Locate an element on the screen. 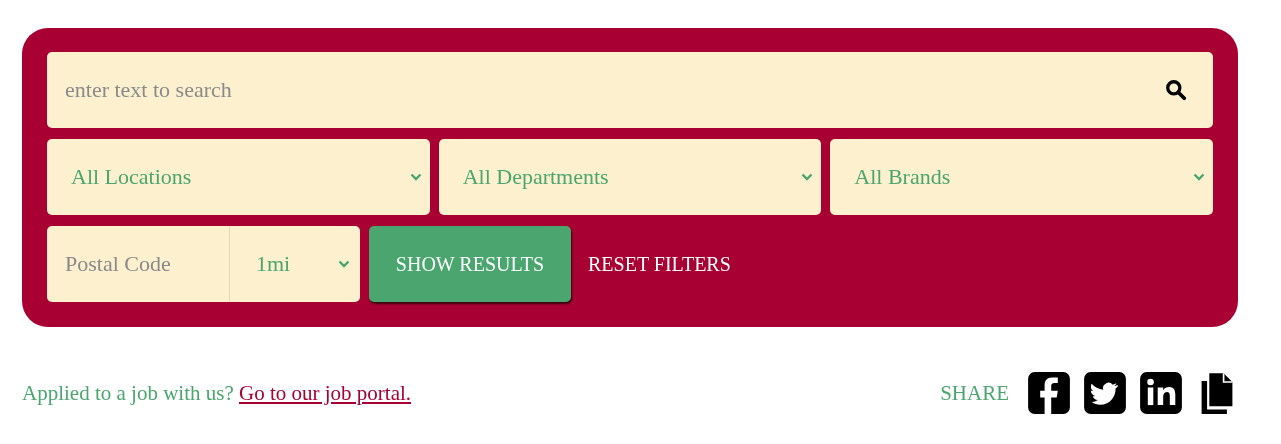 This screenshot has width=1281, height=444. show-results-button: SHOW RESULTS is located at coordinates (470, 264).